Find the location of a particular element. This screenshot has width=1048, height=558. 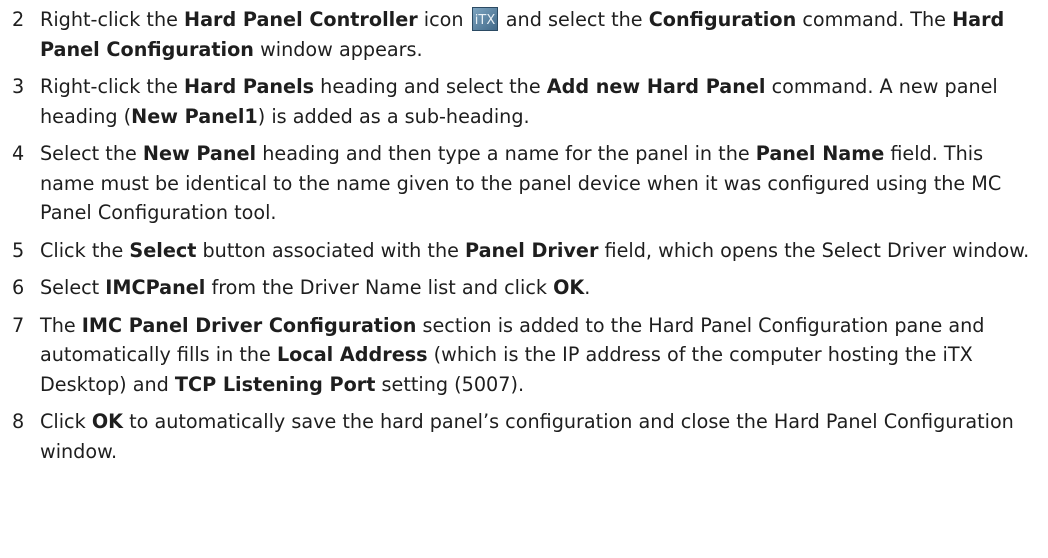

ui-term-bold: IMCPanel is located at coordinates (155, 287).